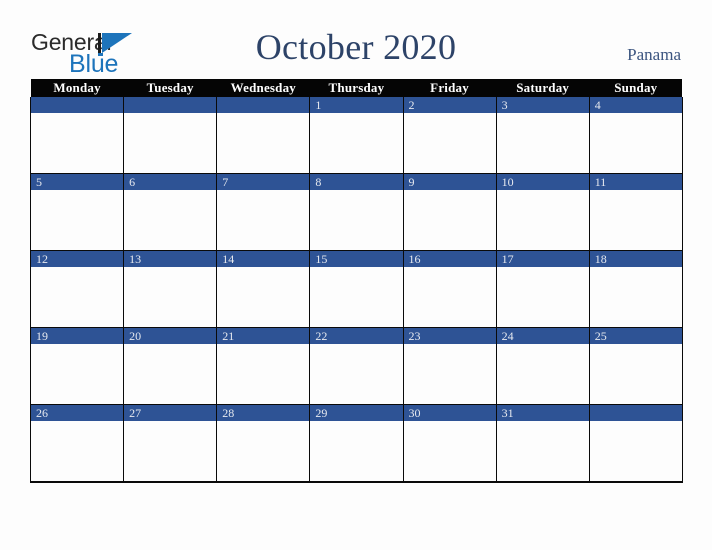  I want to click on day-cell: 4, so click(635, 135).